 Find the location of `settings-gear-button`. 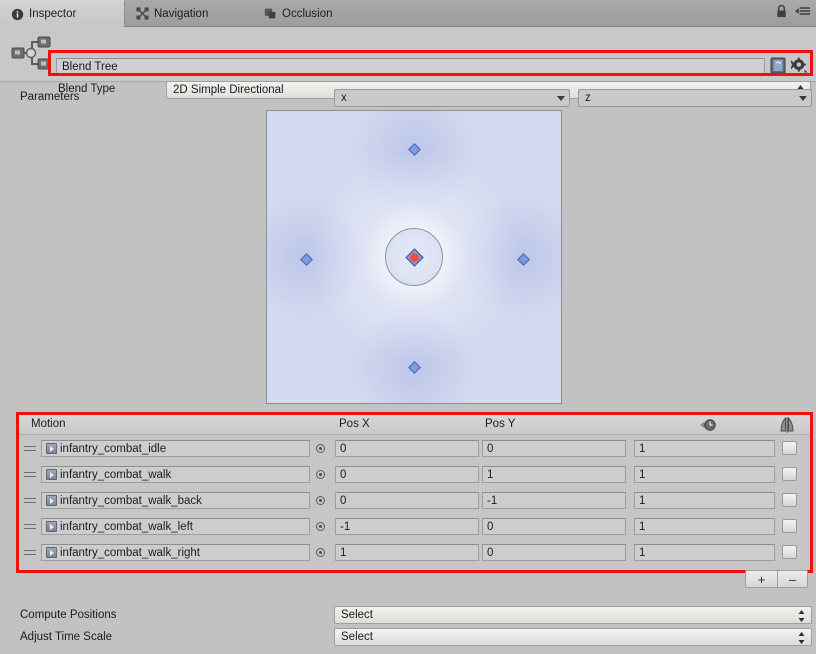

settings-gear-button is located at coordinates (798, 65).